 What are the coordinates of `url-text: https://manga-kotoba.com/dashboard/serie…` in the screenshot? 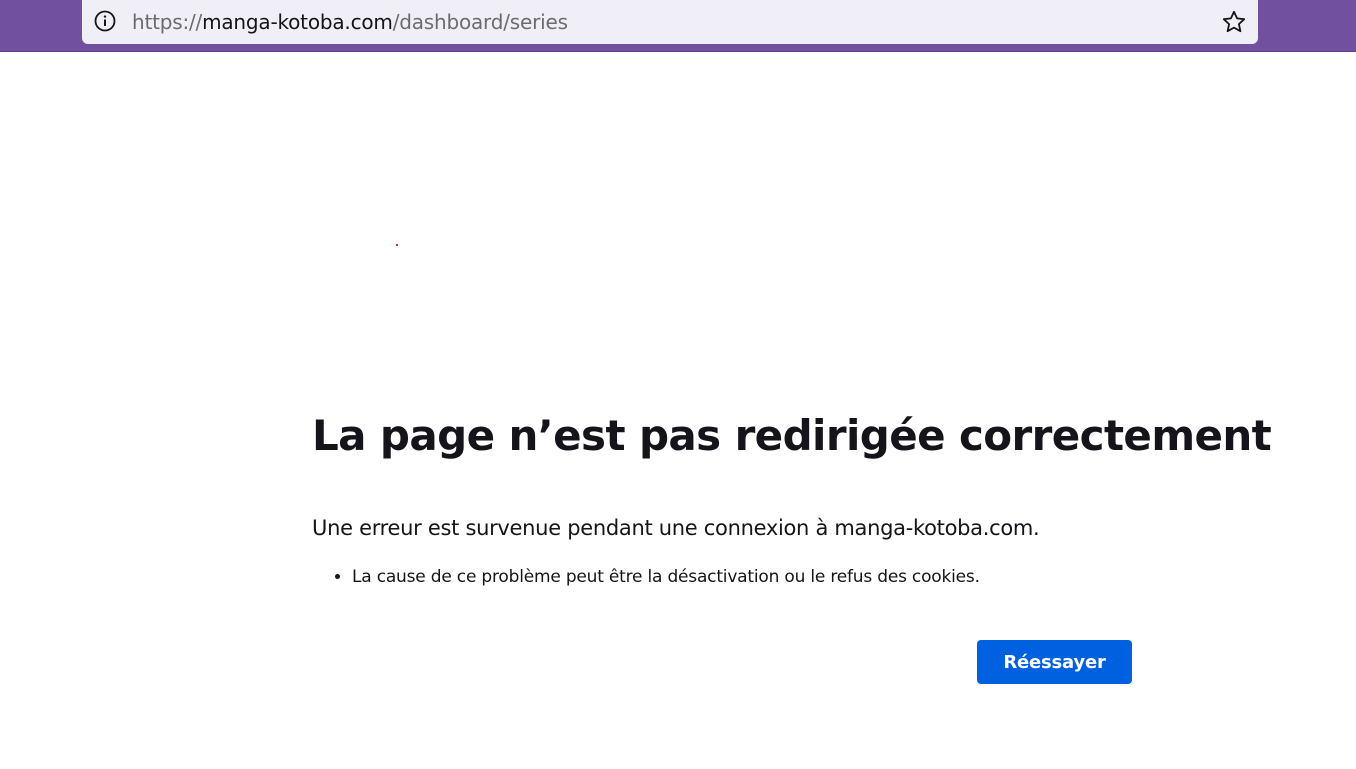 It's located at (350, 22).